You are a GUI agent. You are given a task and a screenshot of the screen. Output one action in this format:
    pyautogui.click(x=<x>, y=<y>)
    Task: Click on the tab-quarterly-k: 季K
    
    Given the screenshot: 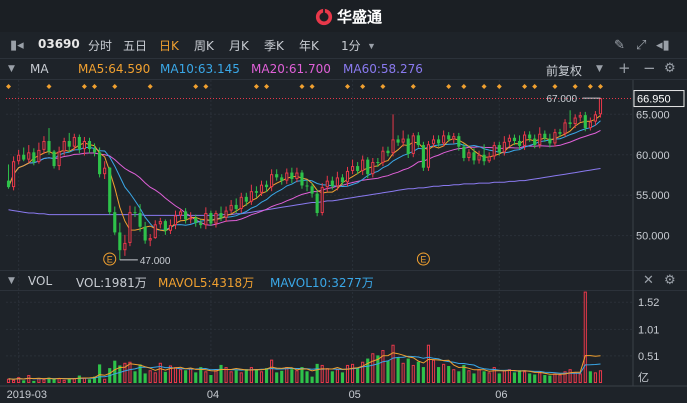 What is the action you would take?
    pyautogui.click(x=274, y=45)
    